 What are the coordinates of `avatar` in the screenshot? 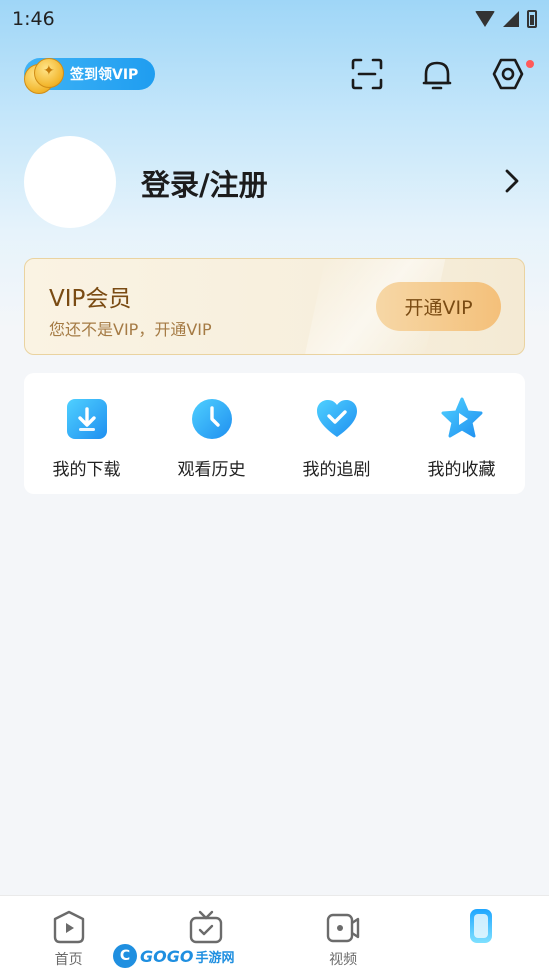 It's located at (70, 182).